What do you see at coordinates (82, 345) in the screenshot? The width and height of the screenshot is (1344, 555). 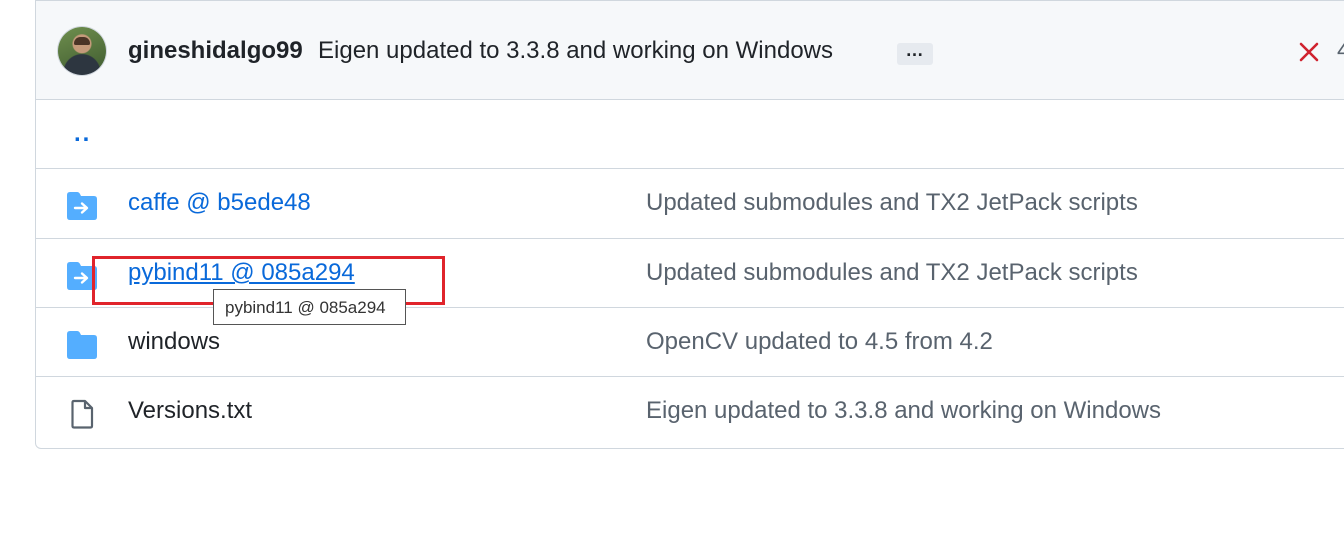 I see `folder-icon` at bounding box center [82, 345].